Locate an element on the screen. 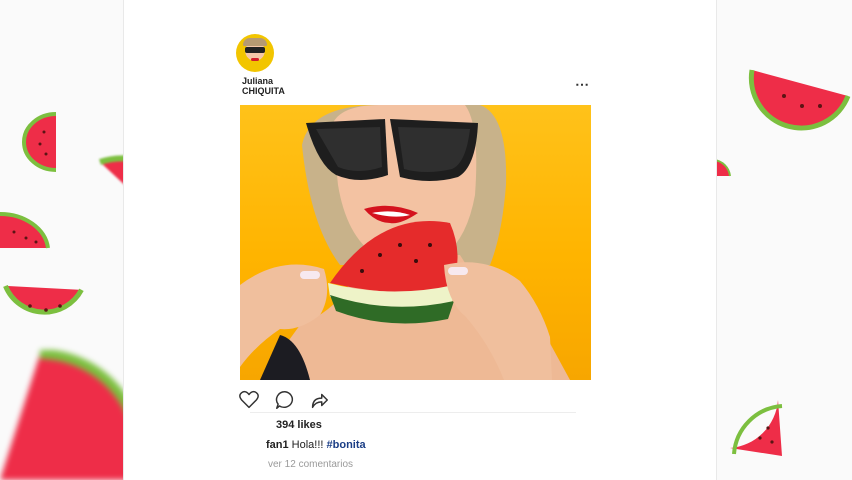  avatar-glasses is located at coordinates (255, 50).